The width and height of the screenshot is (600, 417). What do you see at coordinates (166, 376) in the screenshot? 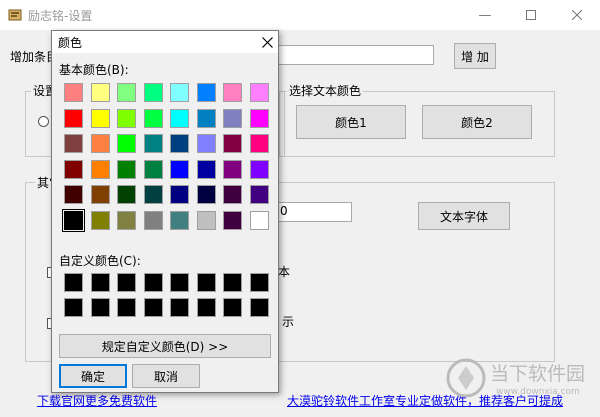
I see `cancel-button: 取消` at bounding box center [166, 376].